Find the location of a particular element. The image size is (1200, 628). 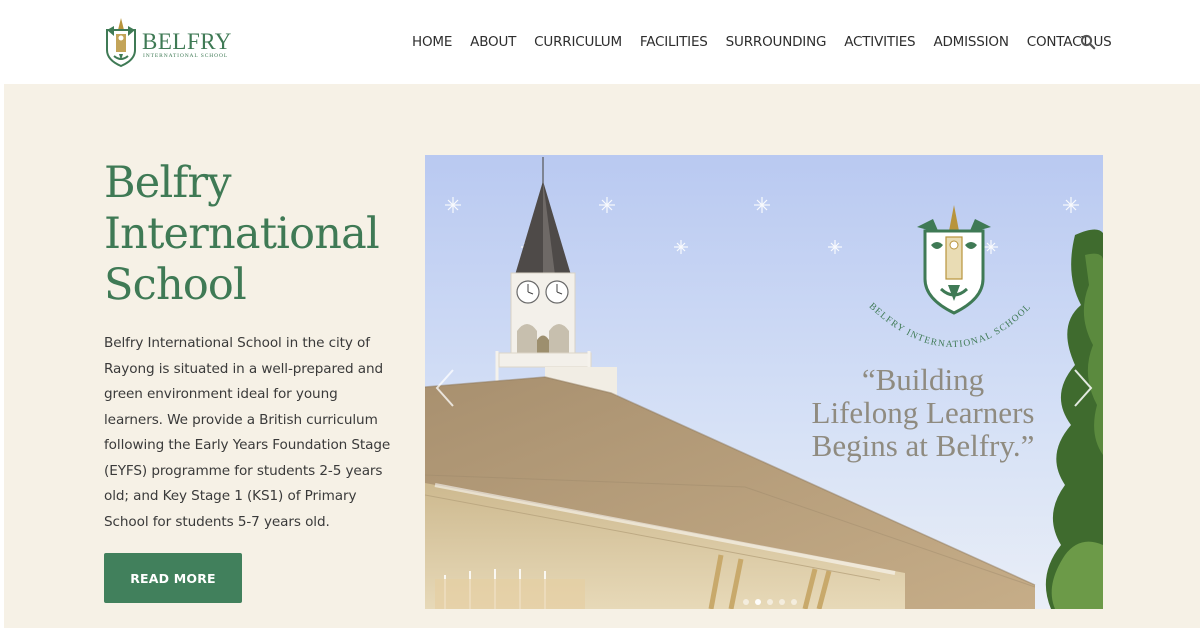

nav-item-facilities: FACILITIES is located at coordinates (674, 42).